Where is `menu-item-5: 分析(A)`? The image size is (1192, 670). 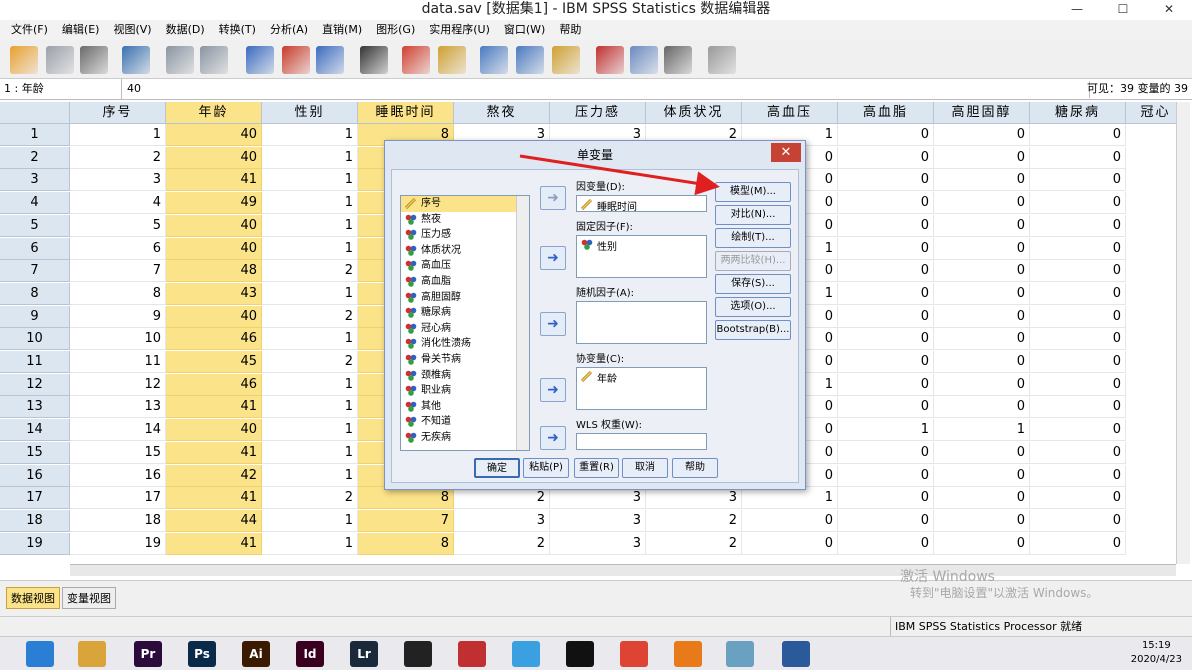
menu-item-5: 分析(A) is located at coordinates (289, 30).